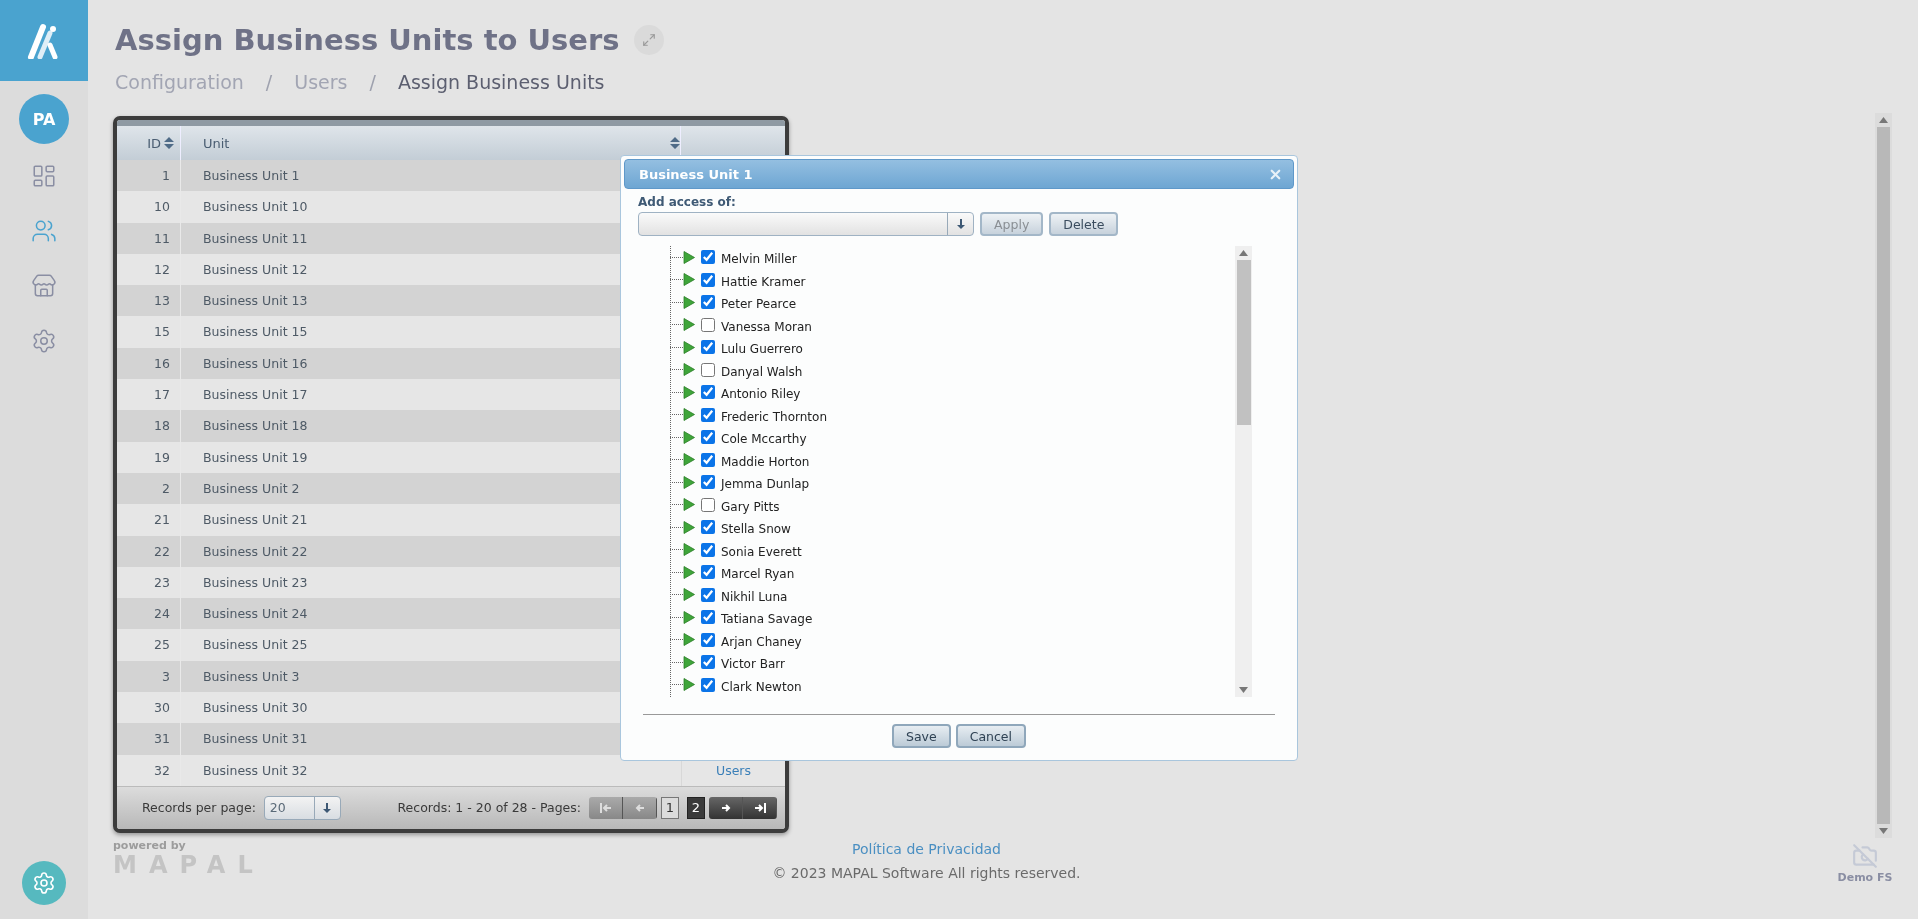 Image resolution: width=1918 pixels, height=919 pixels. What do you see at coordinates (750, 506) in the screenshot?
I see `user-name: Gary Pitts` at bounding box center [750, 506].